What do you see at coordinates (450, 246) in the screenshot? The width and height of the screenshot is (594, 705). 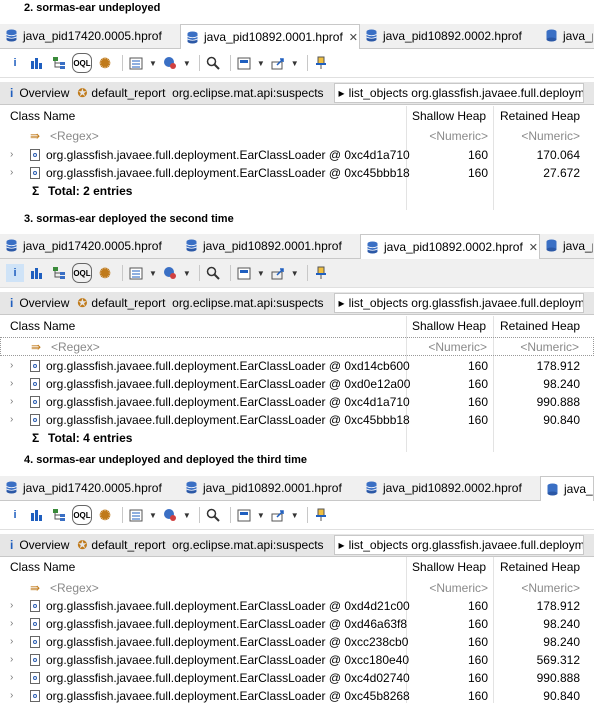 I see `tab-java-pid10892-0002: java_pid10892.0002.hprof ✕` at bounding box center [450, 246].